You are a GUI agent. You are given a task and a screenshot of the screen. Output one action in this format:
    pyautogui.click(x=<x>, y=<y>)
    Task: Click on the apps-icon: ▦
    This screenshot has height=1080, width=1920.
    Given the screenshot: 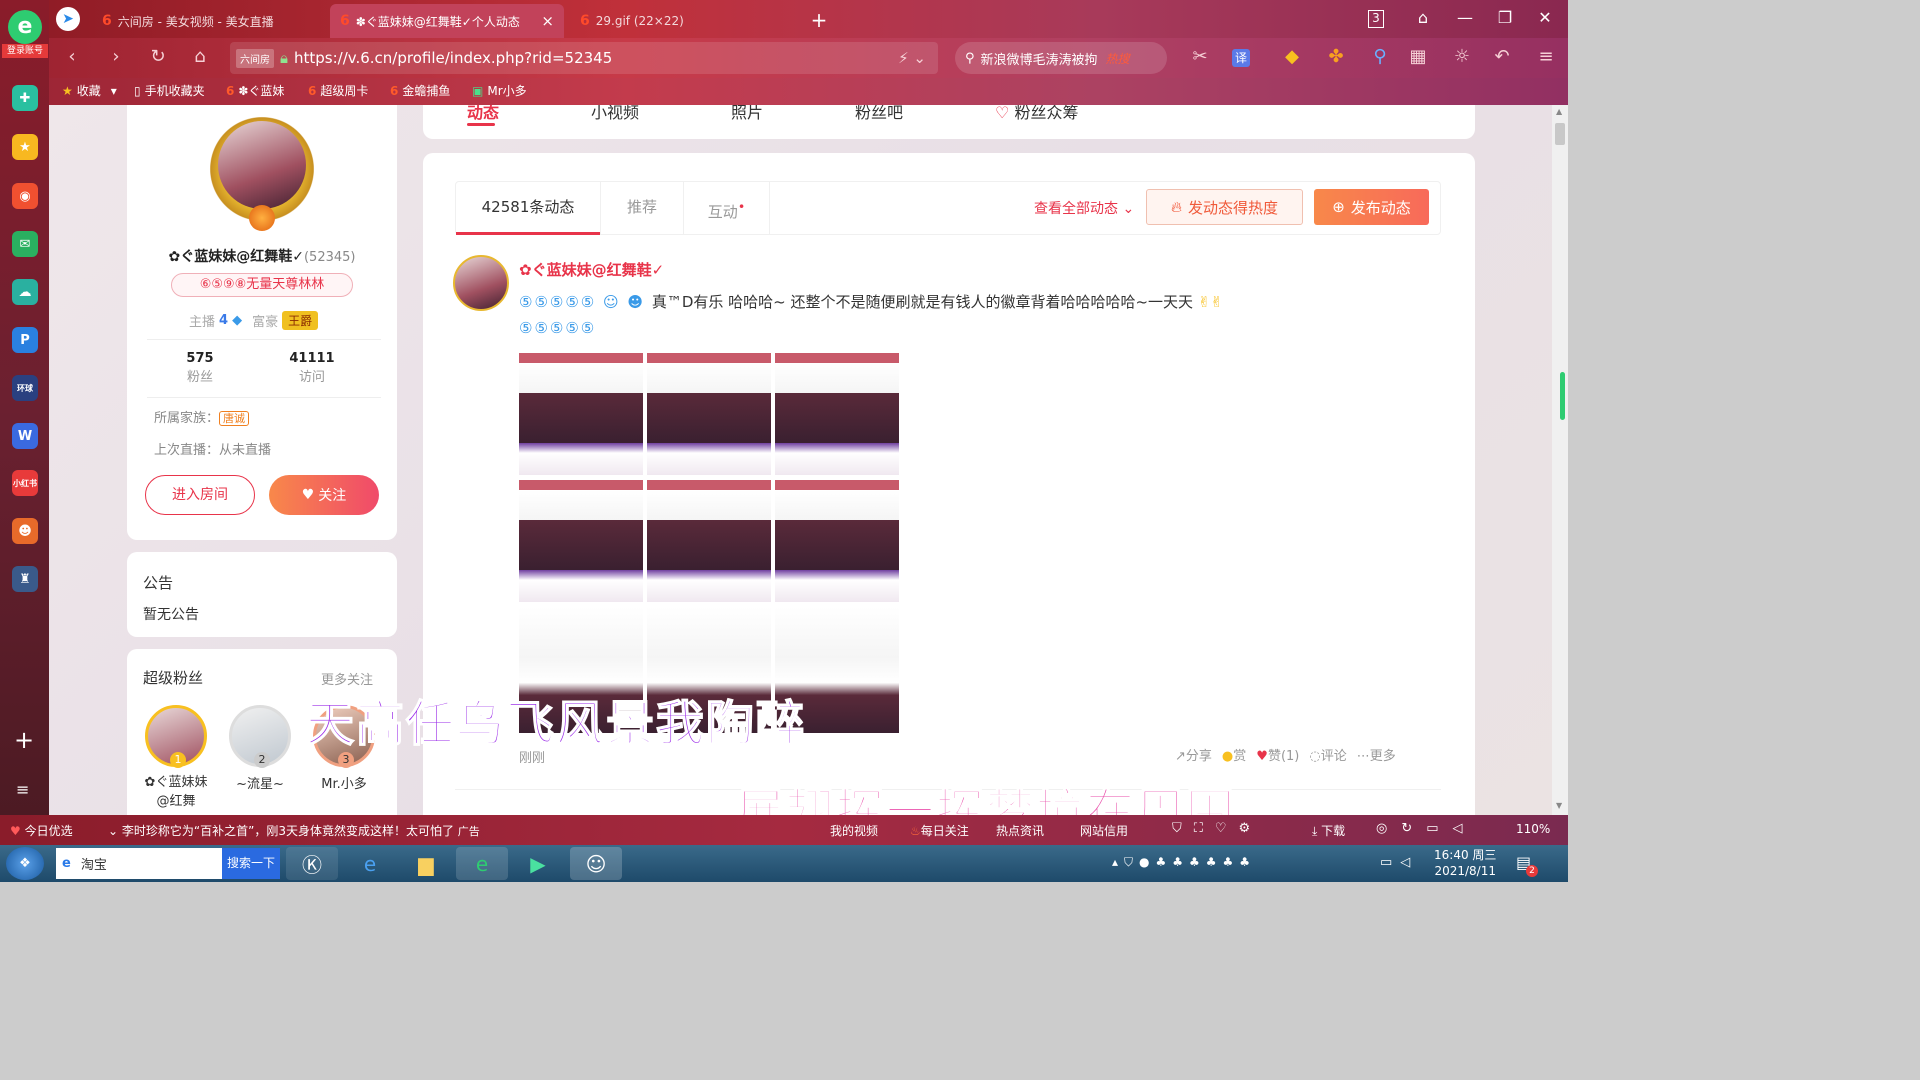 What is the action you would take?
    pyautogui.click(x=1418, y=56)
    